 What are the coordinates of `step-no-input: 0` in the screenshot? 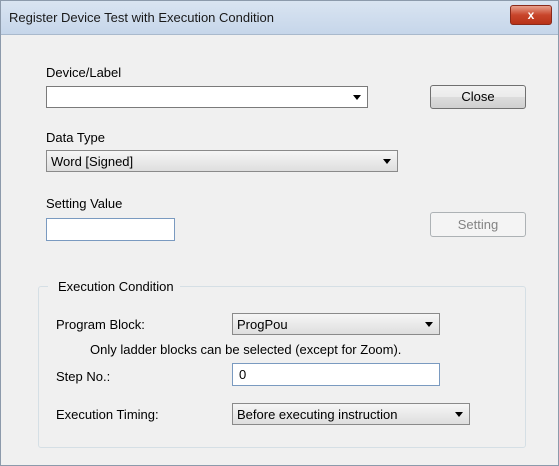 It's located at (336, 374).